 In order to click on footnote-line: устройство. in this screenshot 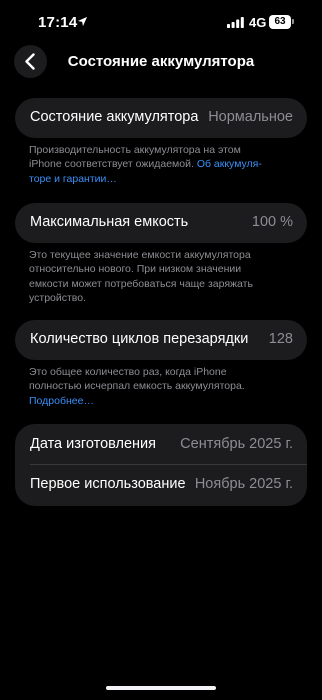, I will do `click(58, 297)`.